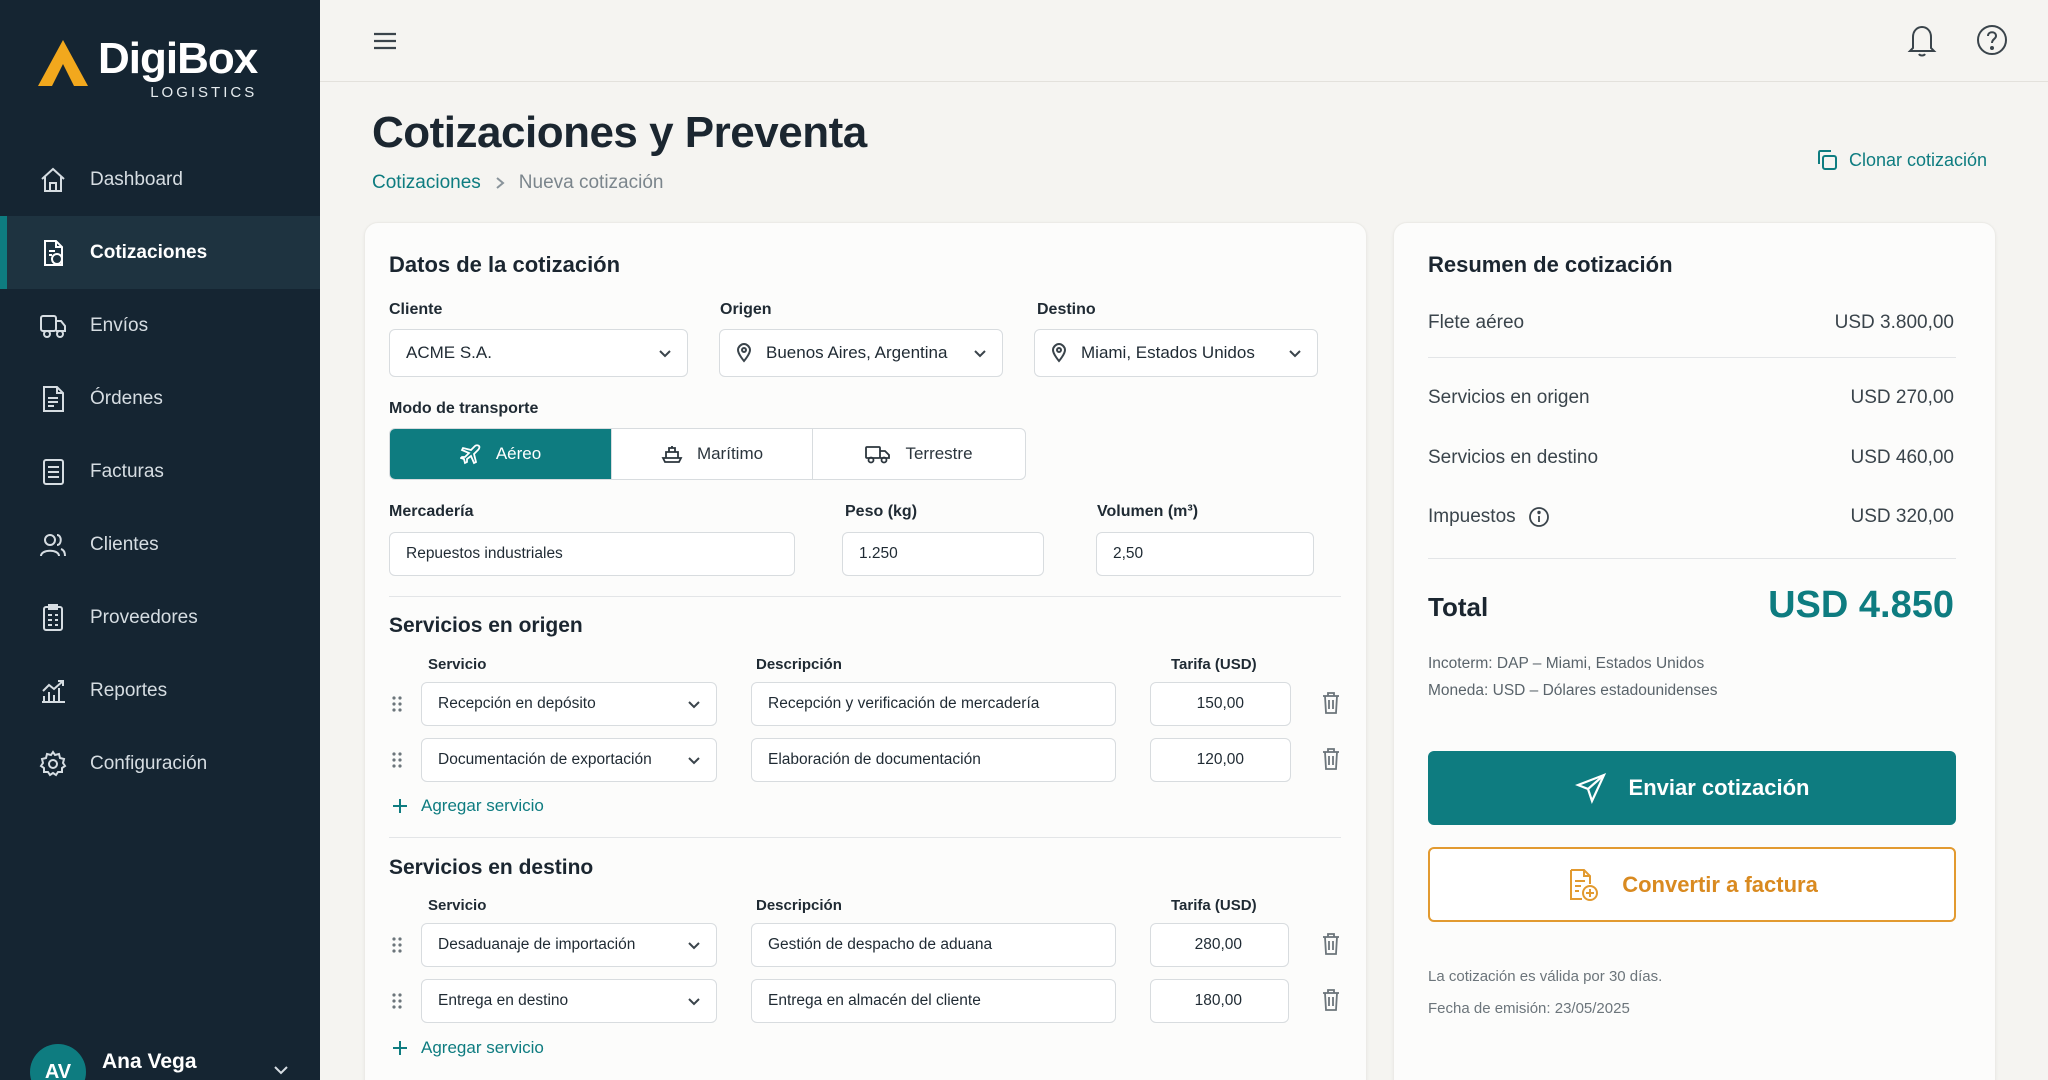 The height and width of the screenshot is (1080, 2048). What do you see at coordinates (129, 690) in the screenshot?
I see `sidebar-item-label: Reportes` at bounding box center [129, 690].